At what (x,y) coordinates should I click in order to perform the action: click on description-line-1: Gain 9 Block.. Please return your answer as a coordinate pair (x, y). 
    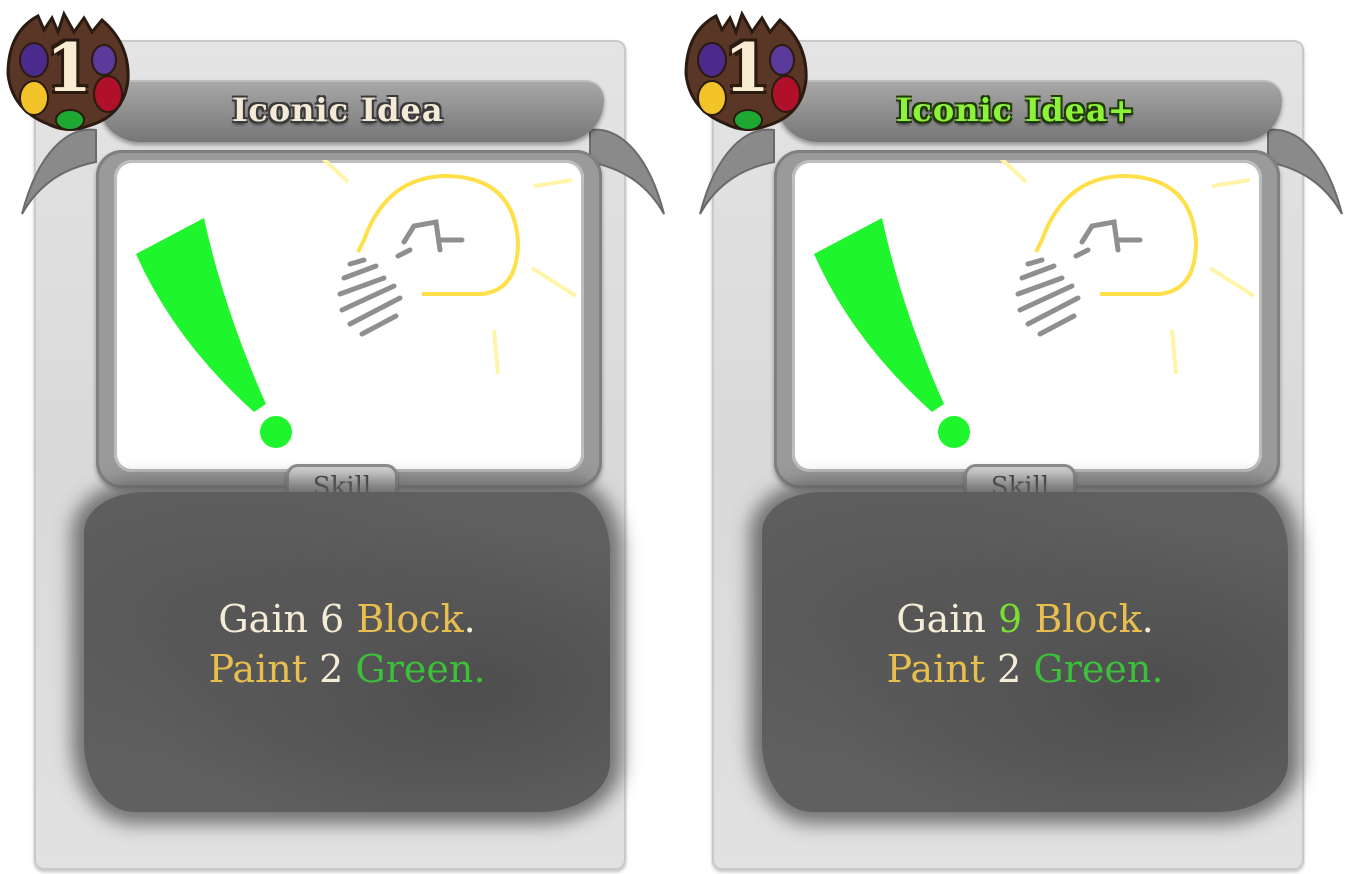
    Looking at the image, I should click on (1025, 619).